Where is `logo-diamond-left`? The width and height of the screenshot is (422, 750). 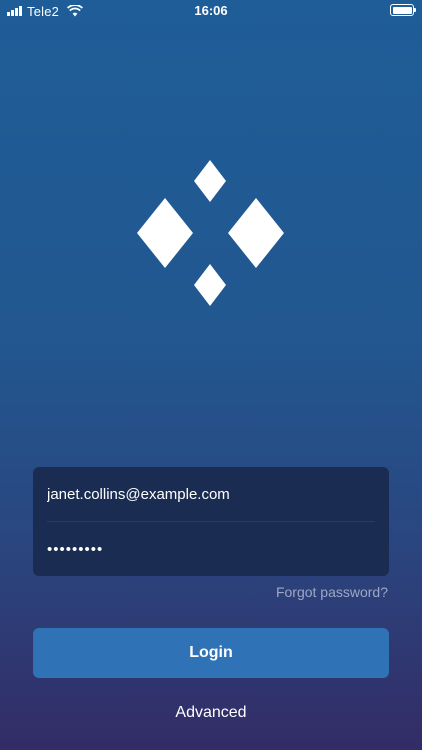
logo-diamond-left is located at coordinates (165, 233).